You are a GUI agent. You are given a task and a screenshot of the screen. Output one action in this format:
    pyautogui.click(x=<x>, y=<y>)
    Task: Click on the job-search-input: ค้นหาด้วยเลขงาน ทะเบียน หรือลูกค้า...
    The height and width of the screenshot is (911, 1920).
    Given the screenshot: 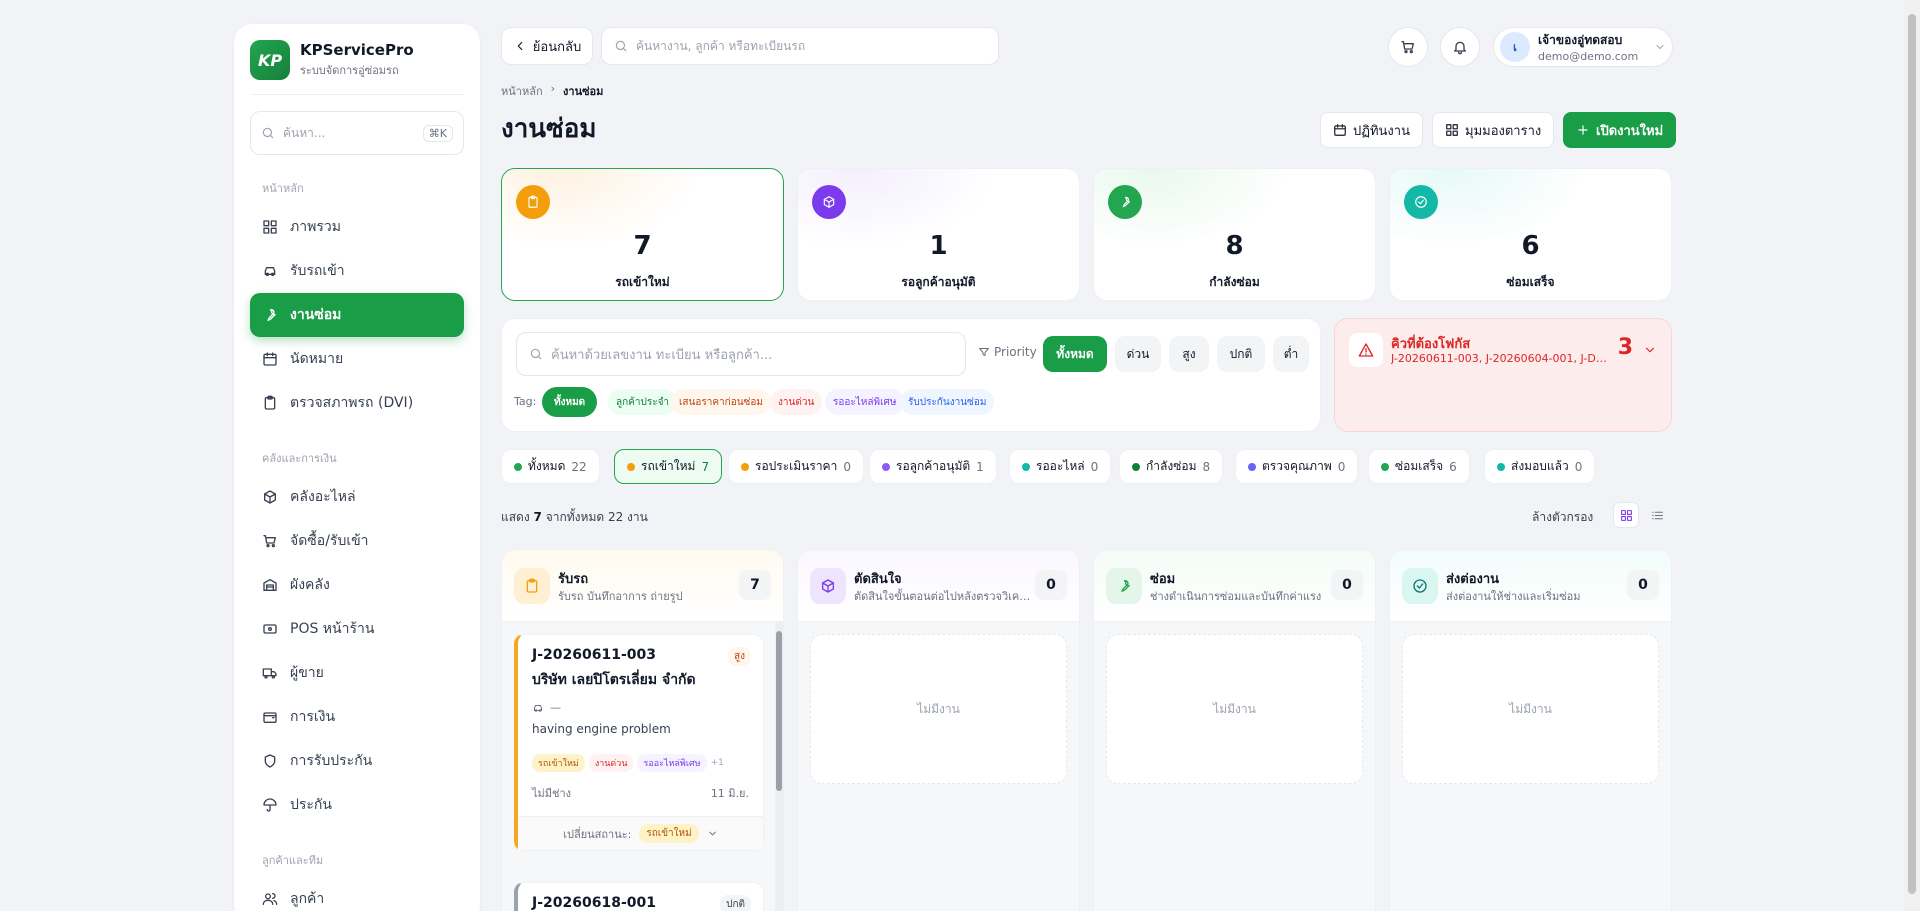 What is the action you would take?
    pyautogui.click(x=741, y=354)
    